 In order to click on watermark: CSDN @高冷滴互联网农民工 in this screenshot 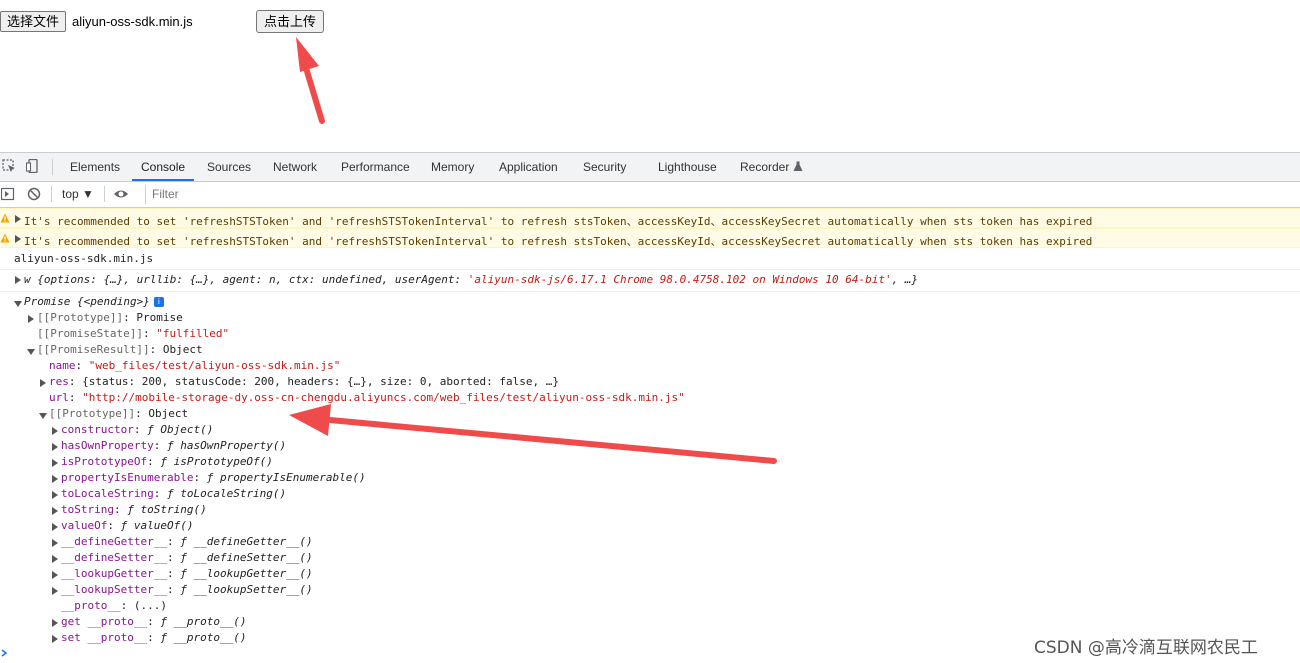, I will do `click(1146, 648)`.